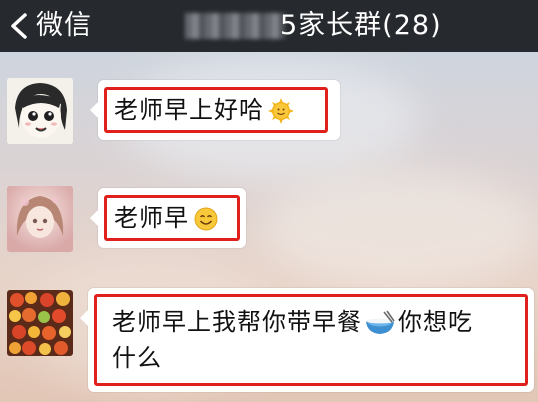  What do you see at coordinates (137, 358) in the screenshot?
I see `message-text-line2: 什么` at bounding box center [137, 358].